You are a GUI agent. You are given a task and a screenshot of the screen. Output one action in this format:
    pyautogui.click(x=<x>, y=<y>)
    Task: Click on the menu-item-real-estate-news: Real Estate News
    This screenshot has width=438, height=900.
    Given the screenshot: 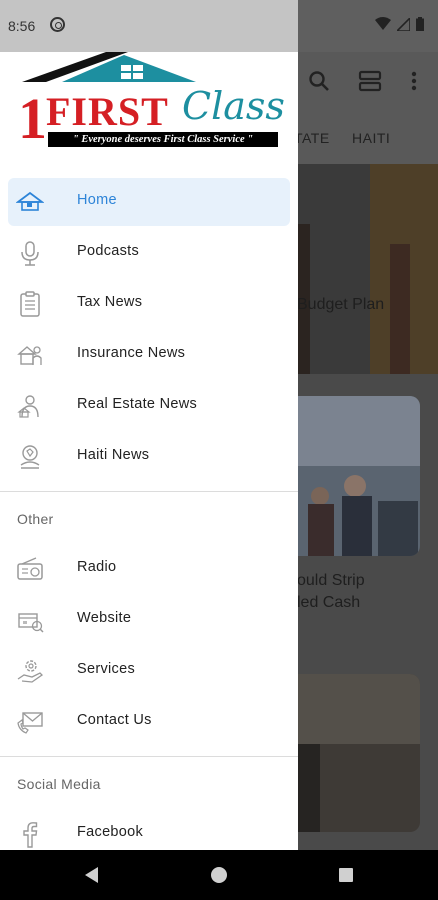 What is the action you would take?
    pyautogui.click(x=149, y=406)
    